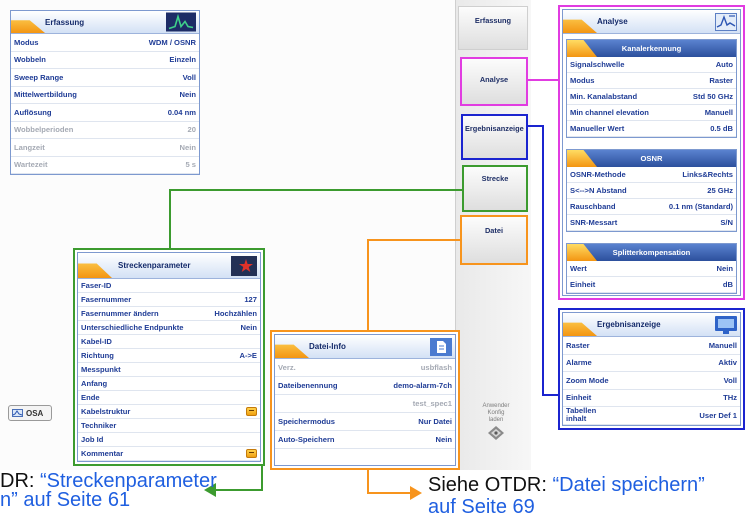  Describe the element at coordinates (651, 48) in the screenshot. I see `section-title: Kanalerkennung` at that location.